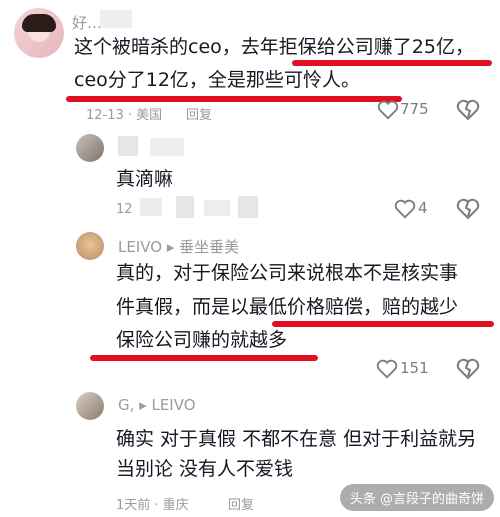  I want to click on comment-meta: 1天前 · 重庆, so click(152, 505).